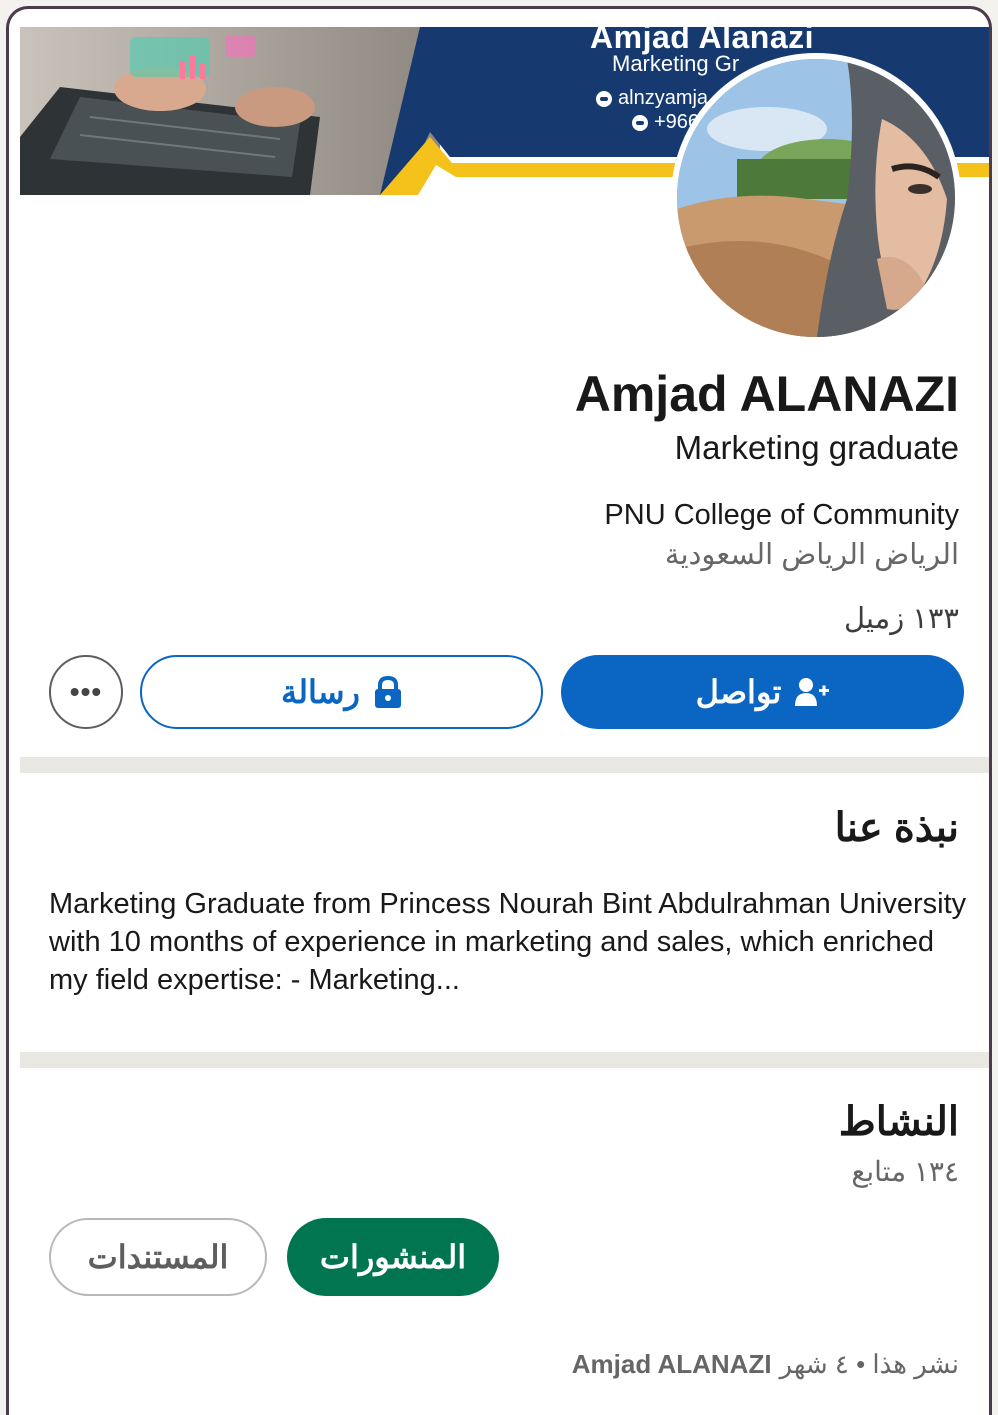  I want to click on email-icon, so click(604, 98).